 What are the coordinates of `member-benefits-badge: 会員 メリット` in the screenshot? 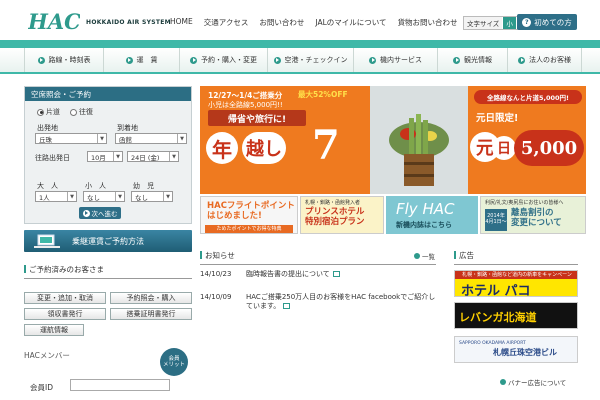 It's located at (174, 362).